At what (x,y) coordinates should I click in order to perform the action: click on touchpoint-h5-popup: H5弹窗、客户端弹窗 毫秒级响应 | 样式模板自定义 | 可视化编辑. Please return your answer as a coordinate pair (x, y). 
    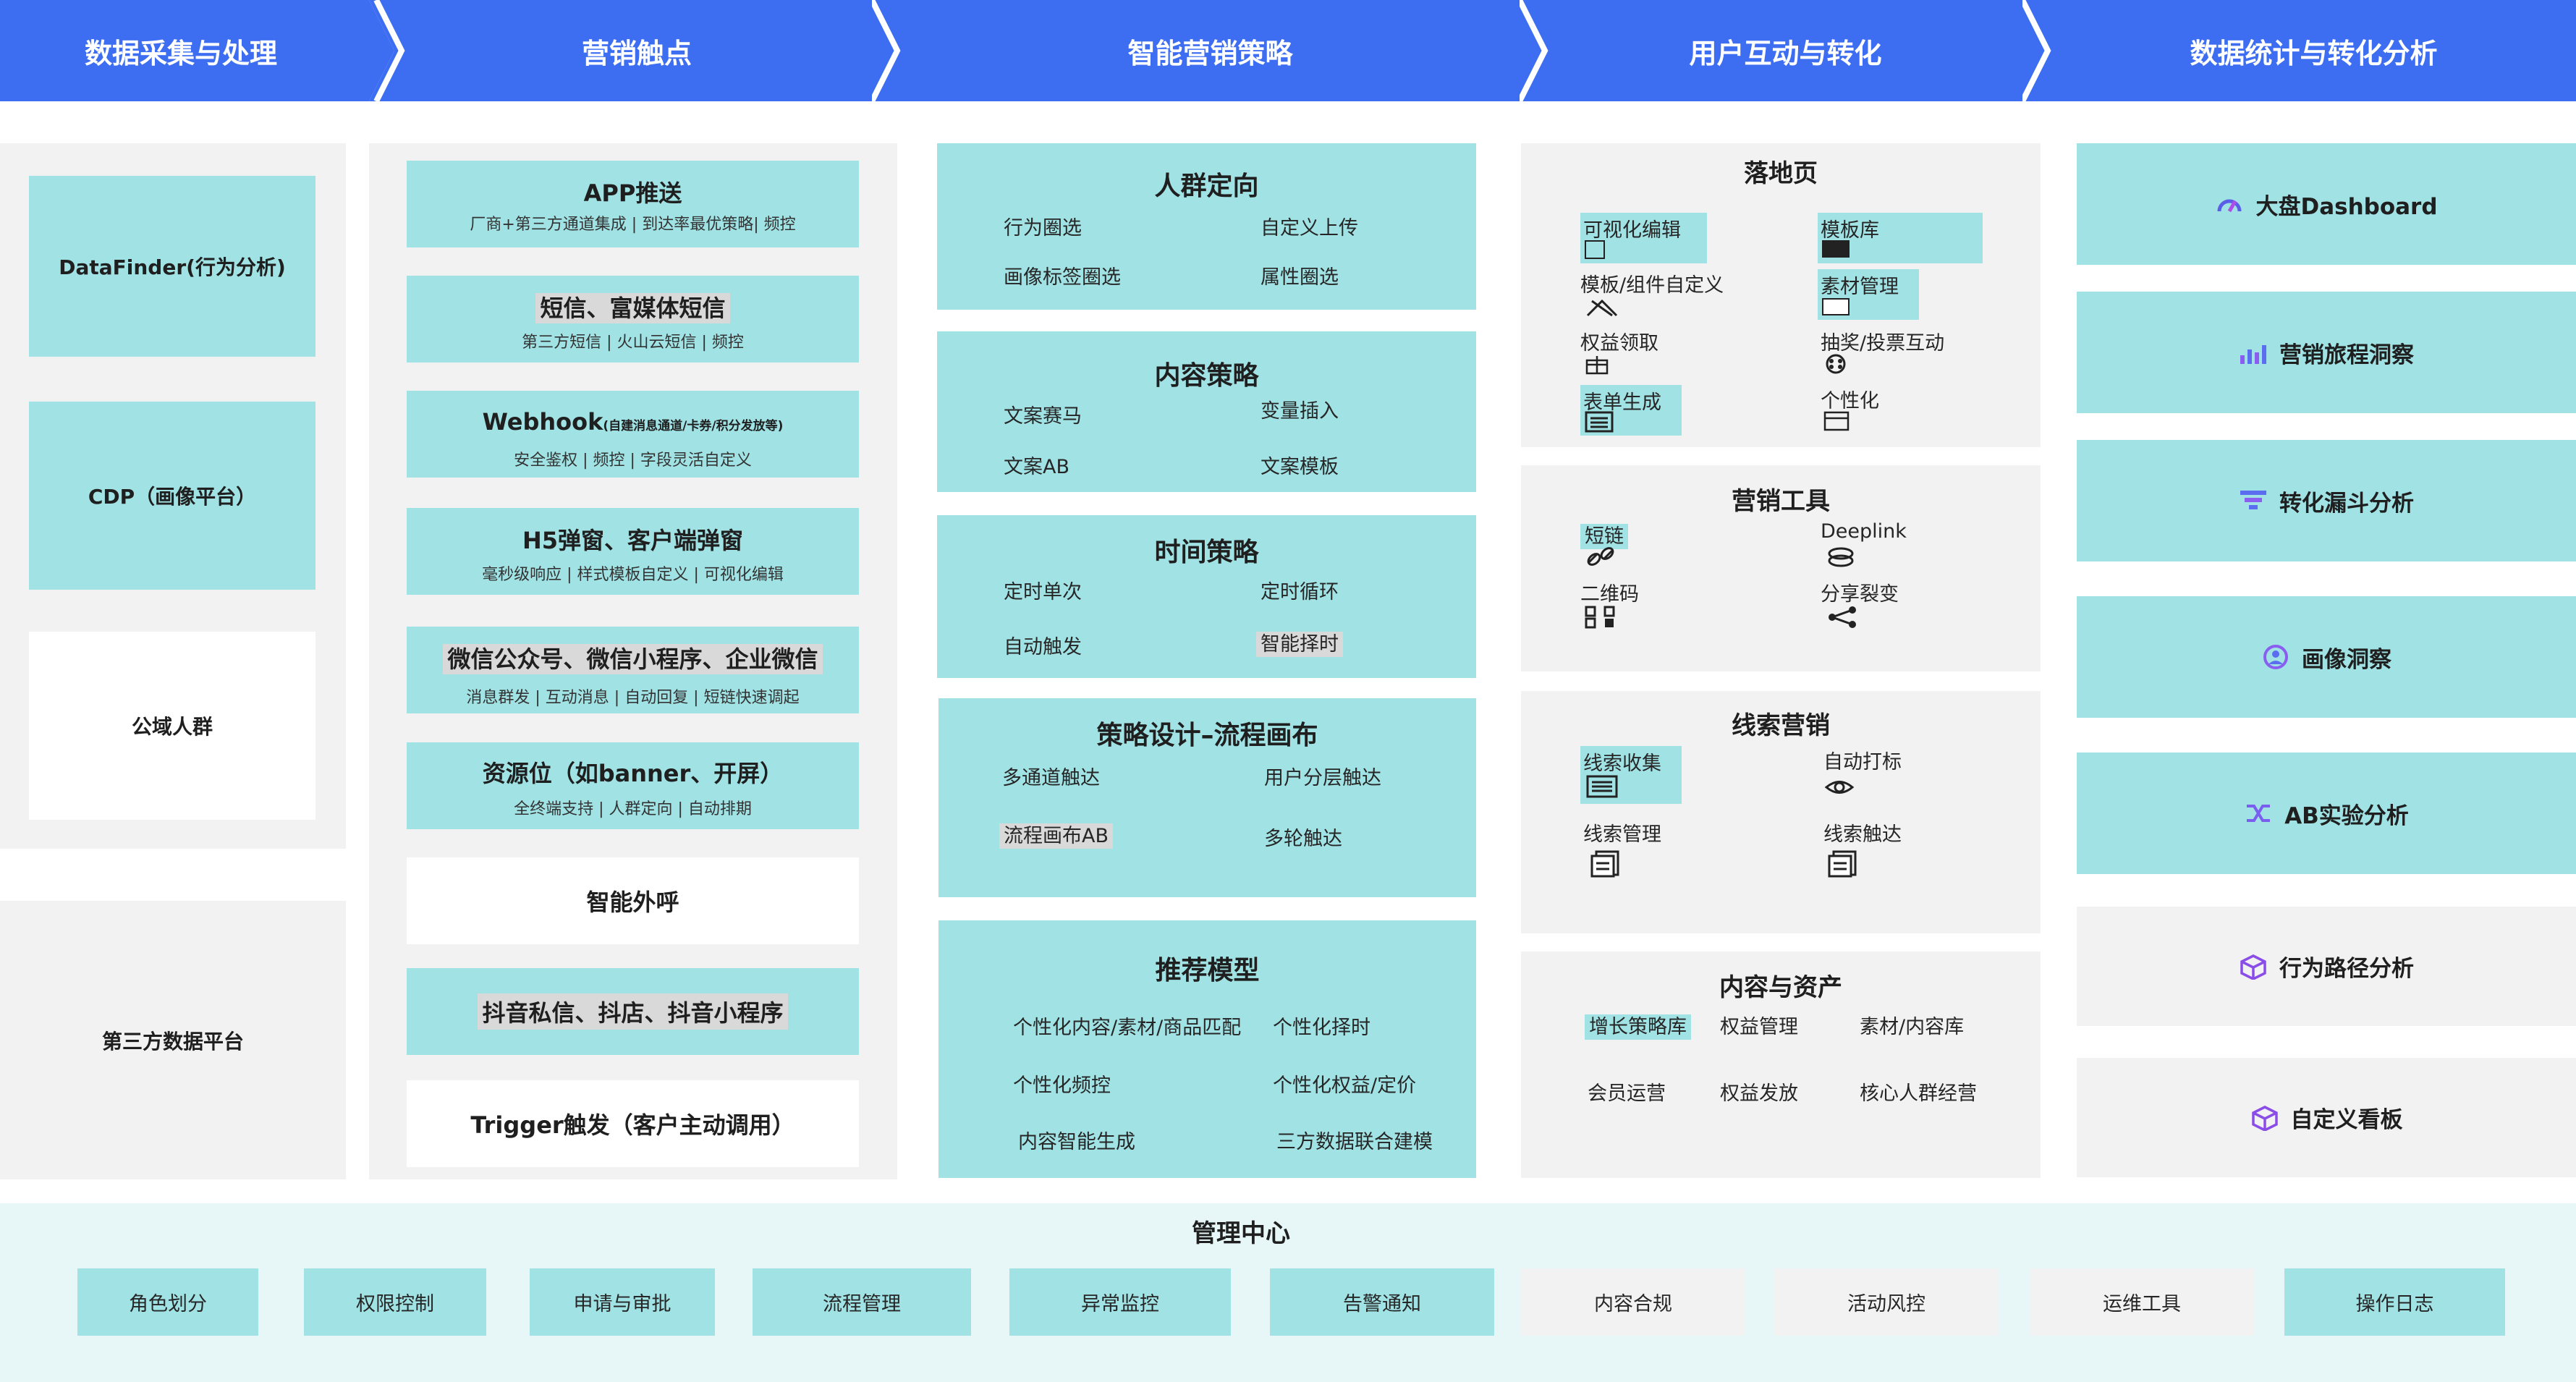
    Looking at the image, I should click on (633, 551).